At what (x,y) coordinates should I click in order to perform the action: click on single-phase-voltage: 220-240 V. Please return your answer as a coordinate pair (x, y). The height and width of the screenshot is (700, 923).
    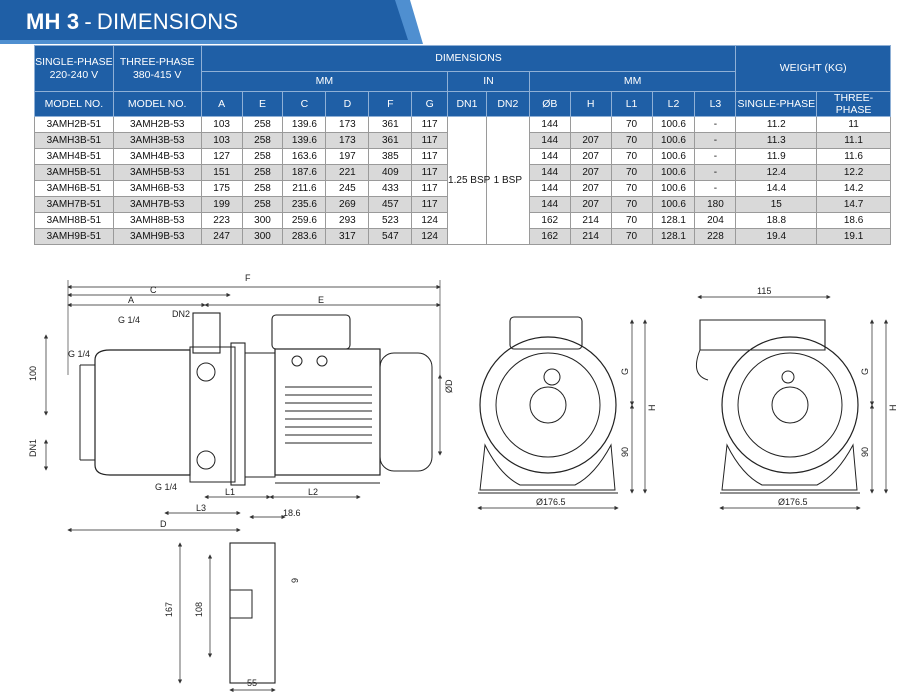
    Looking at the image, I should click on (74, 74).